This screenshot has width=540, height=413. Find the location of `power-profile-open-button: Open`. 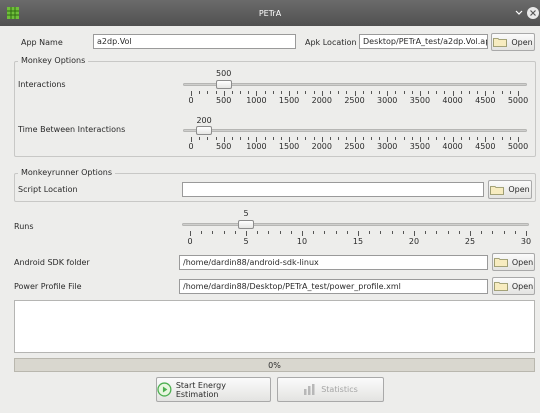

power-profile-open-button: Open is located at coordinates (513, 286).